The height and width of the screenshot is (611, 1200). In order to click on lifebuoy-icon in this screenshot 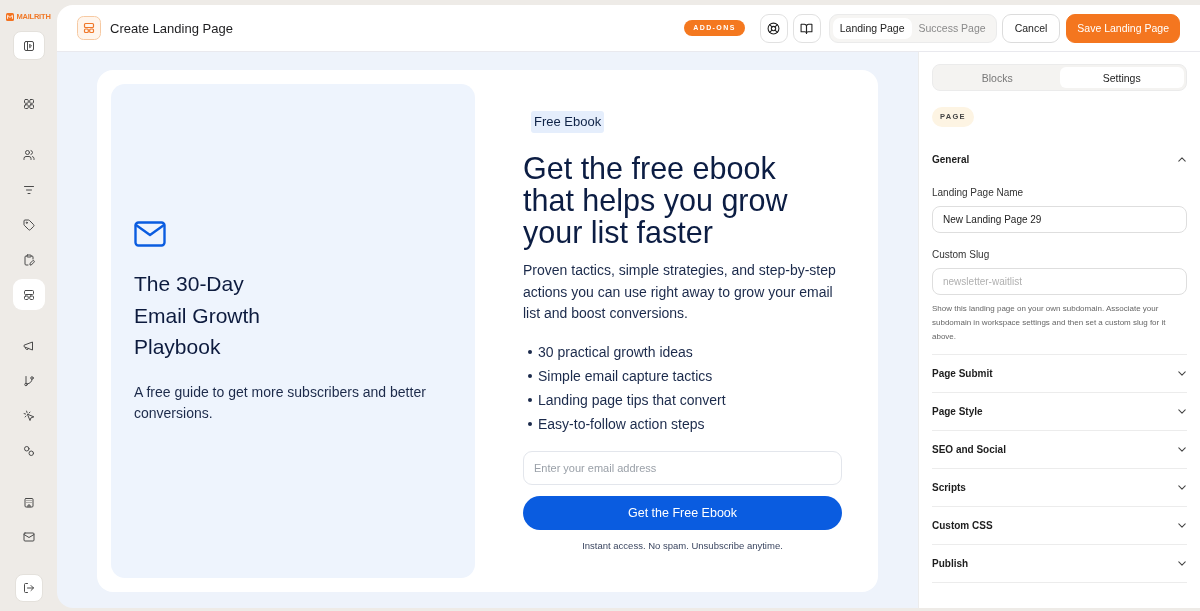, I will do `click(774, 28)`.